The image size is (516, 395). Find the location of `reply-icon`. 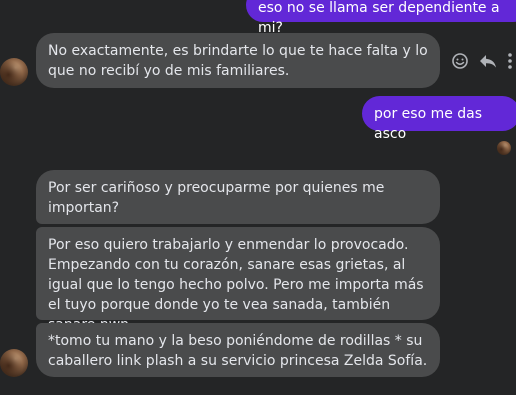

reply-icon is located at coordinates (488, 61).